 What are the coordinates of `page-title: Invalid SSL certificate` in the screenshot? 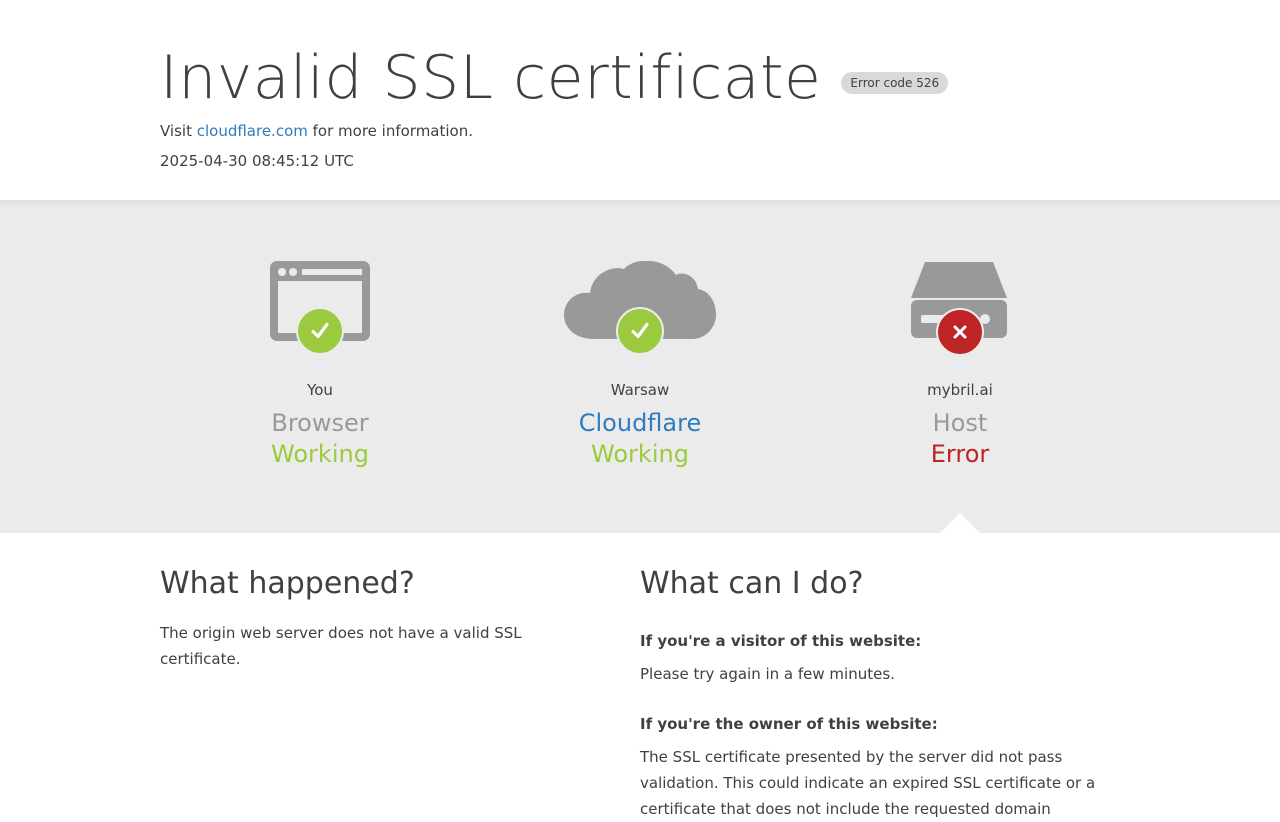 It's located at (491, 78).